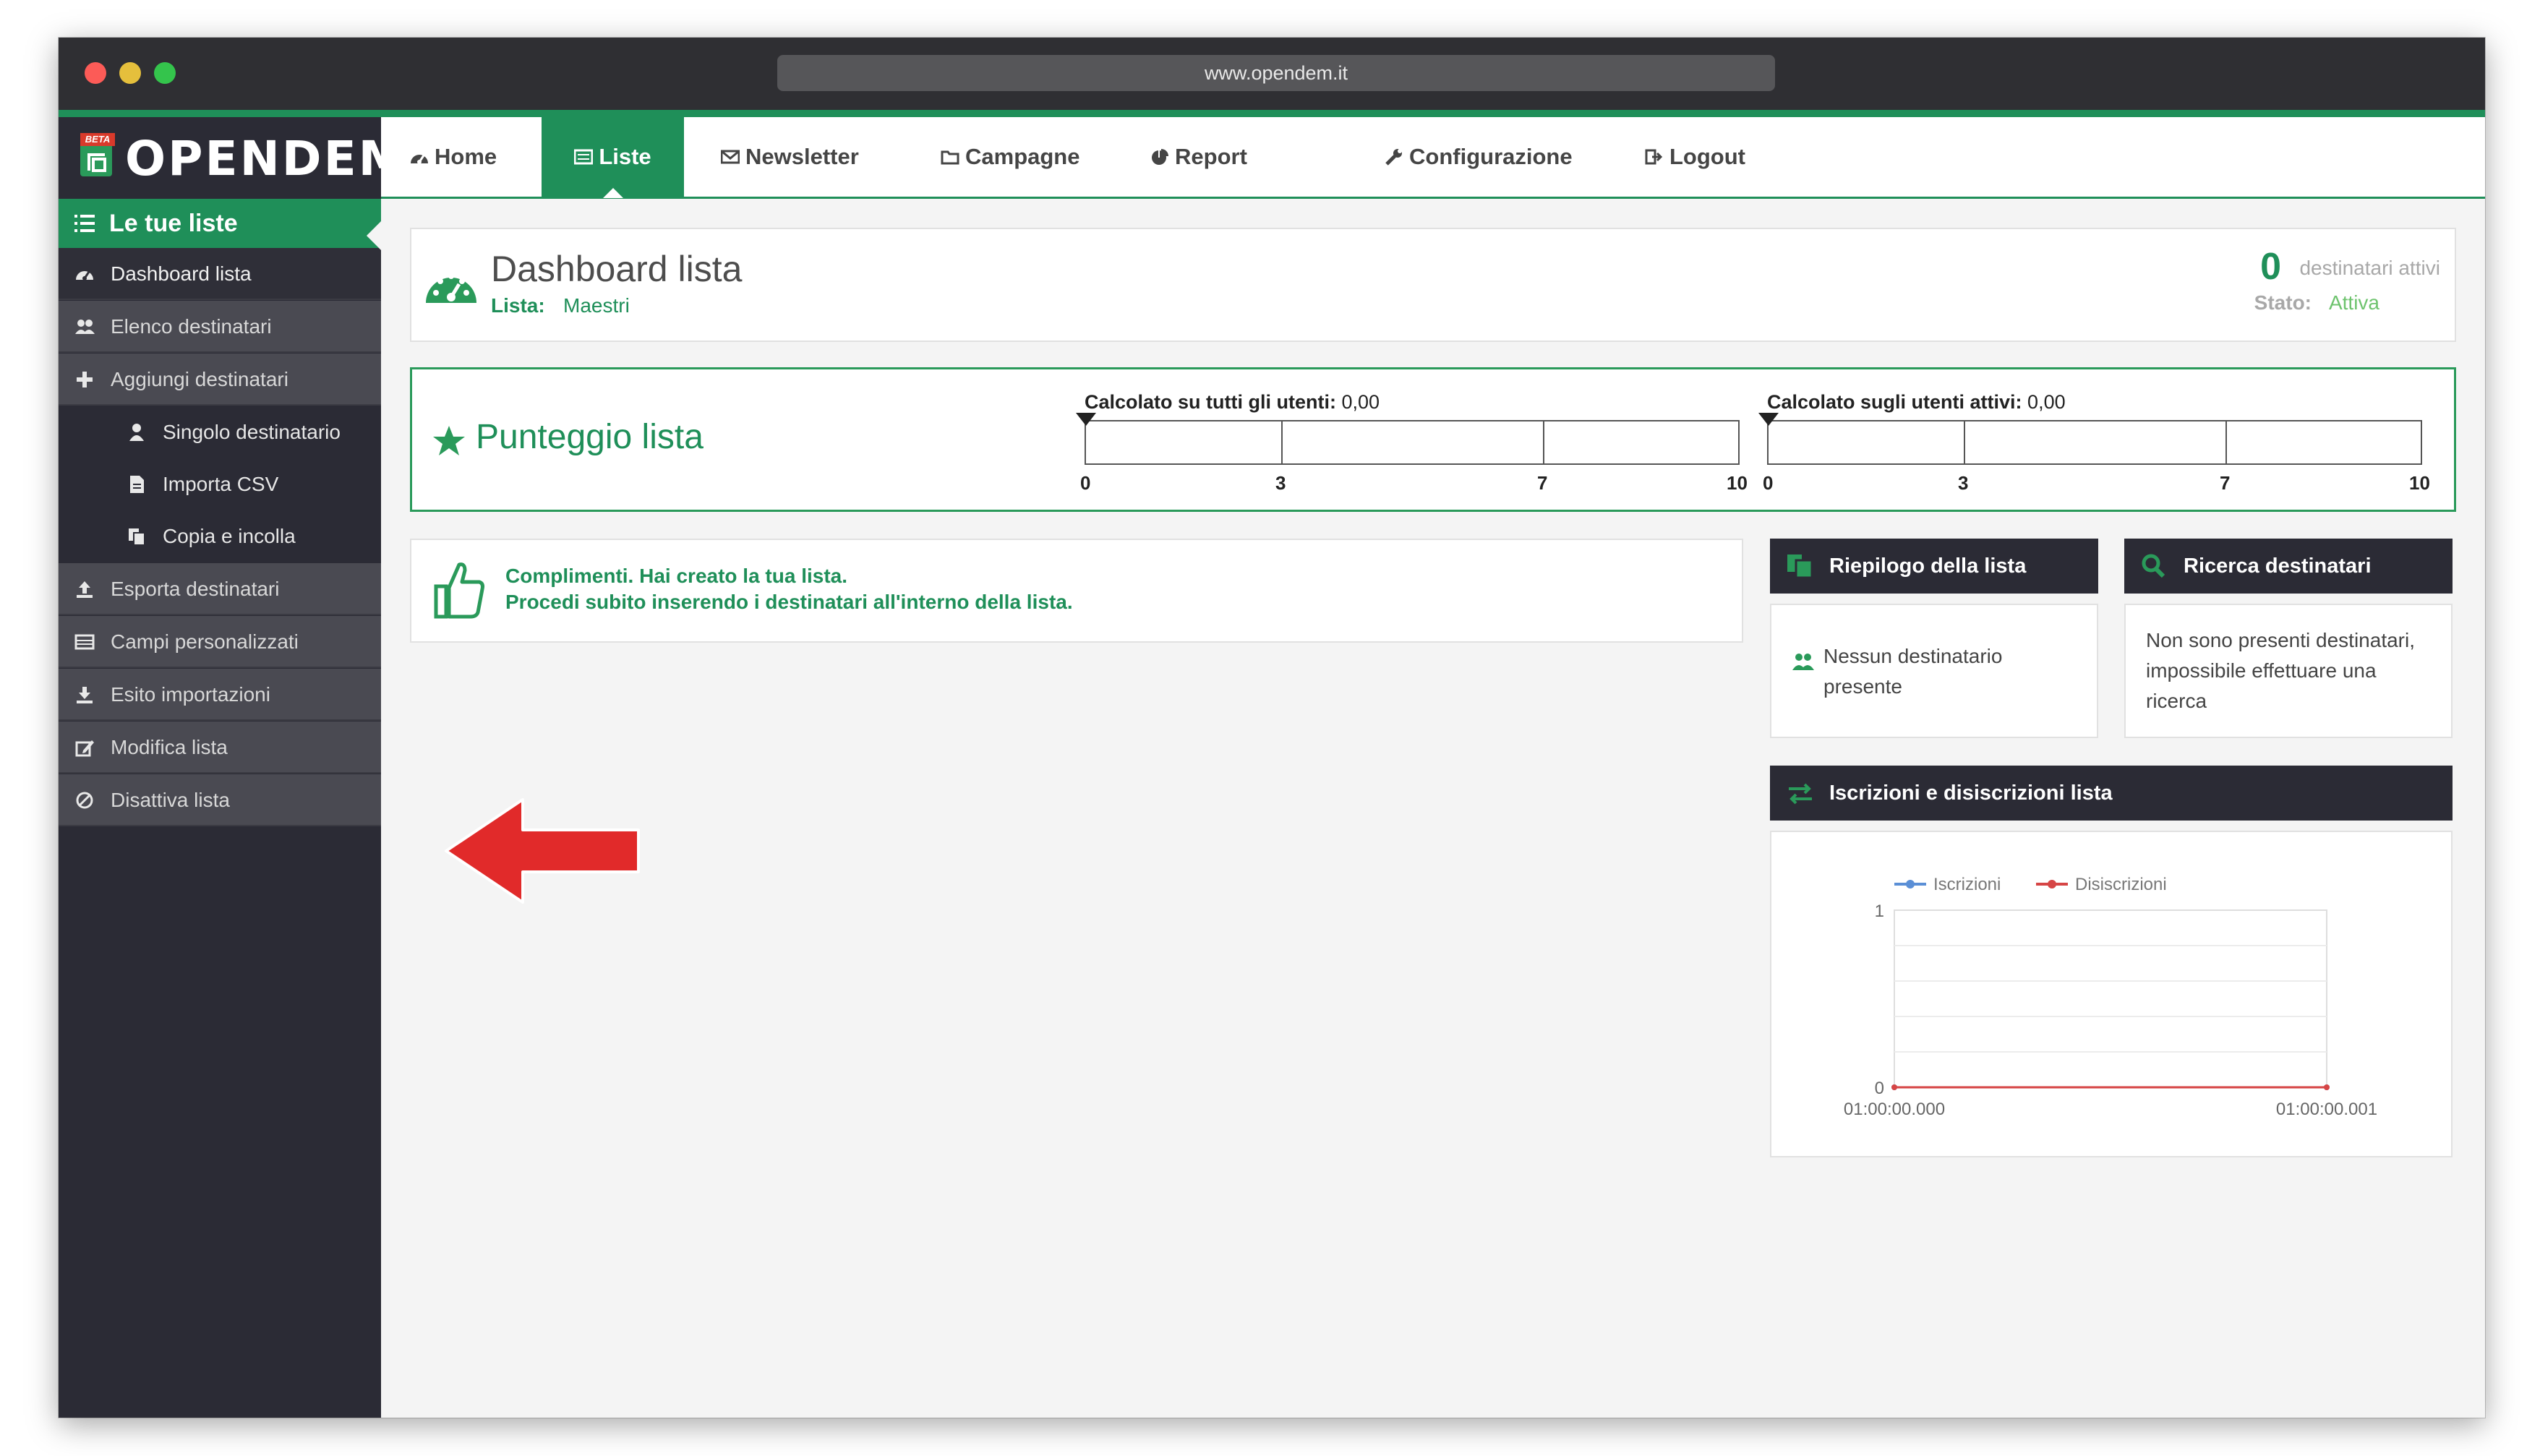 The image size is (2540, 1456). I want to click on exchange-icon, so click(1801, 794).